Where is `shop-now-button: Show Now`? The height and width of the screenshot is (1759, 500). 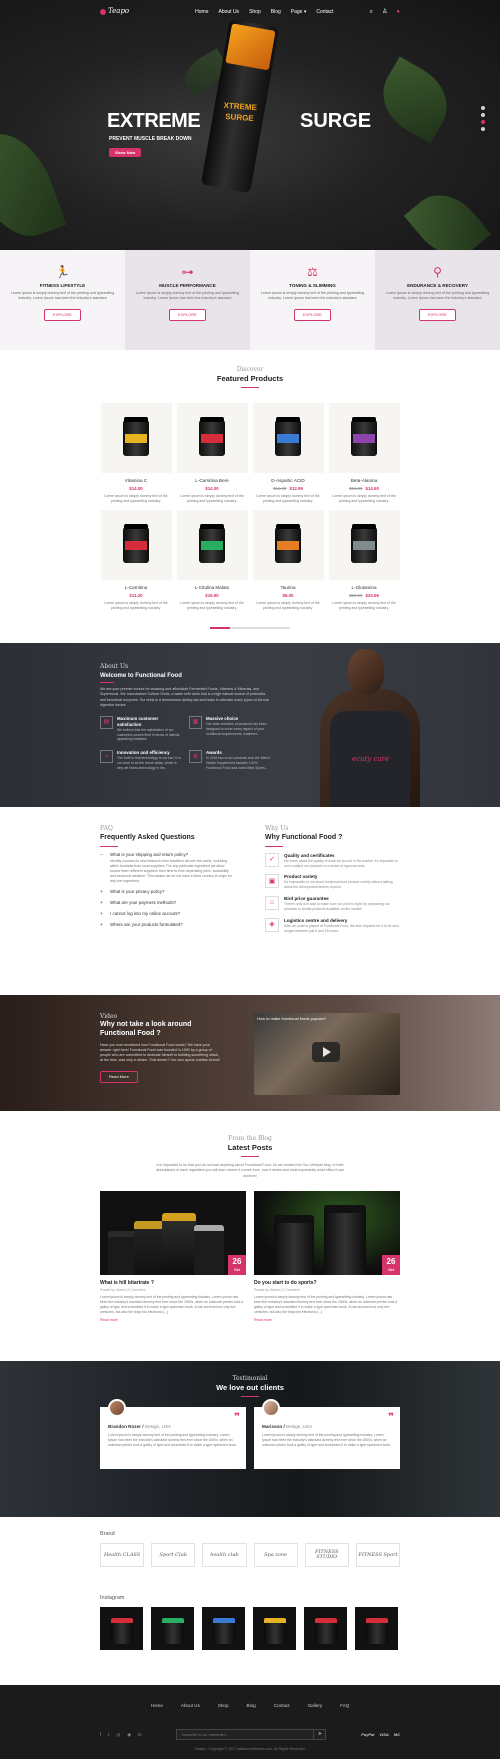
shop-now-button: Show Now is located at coordinates (125, 153).